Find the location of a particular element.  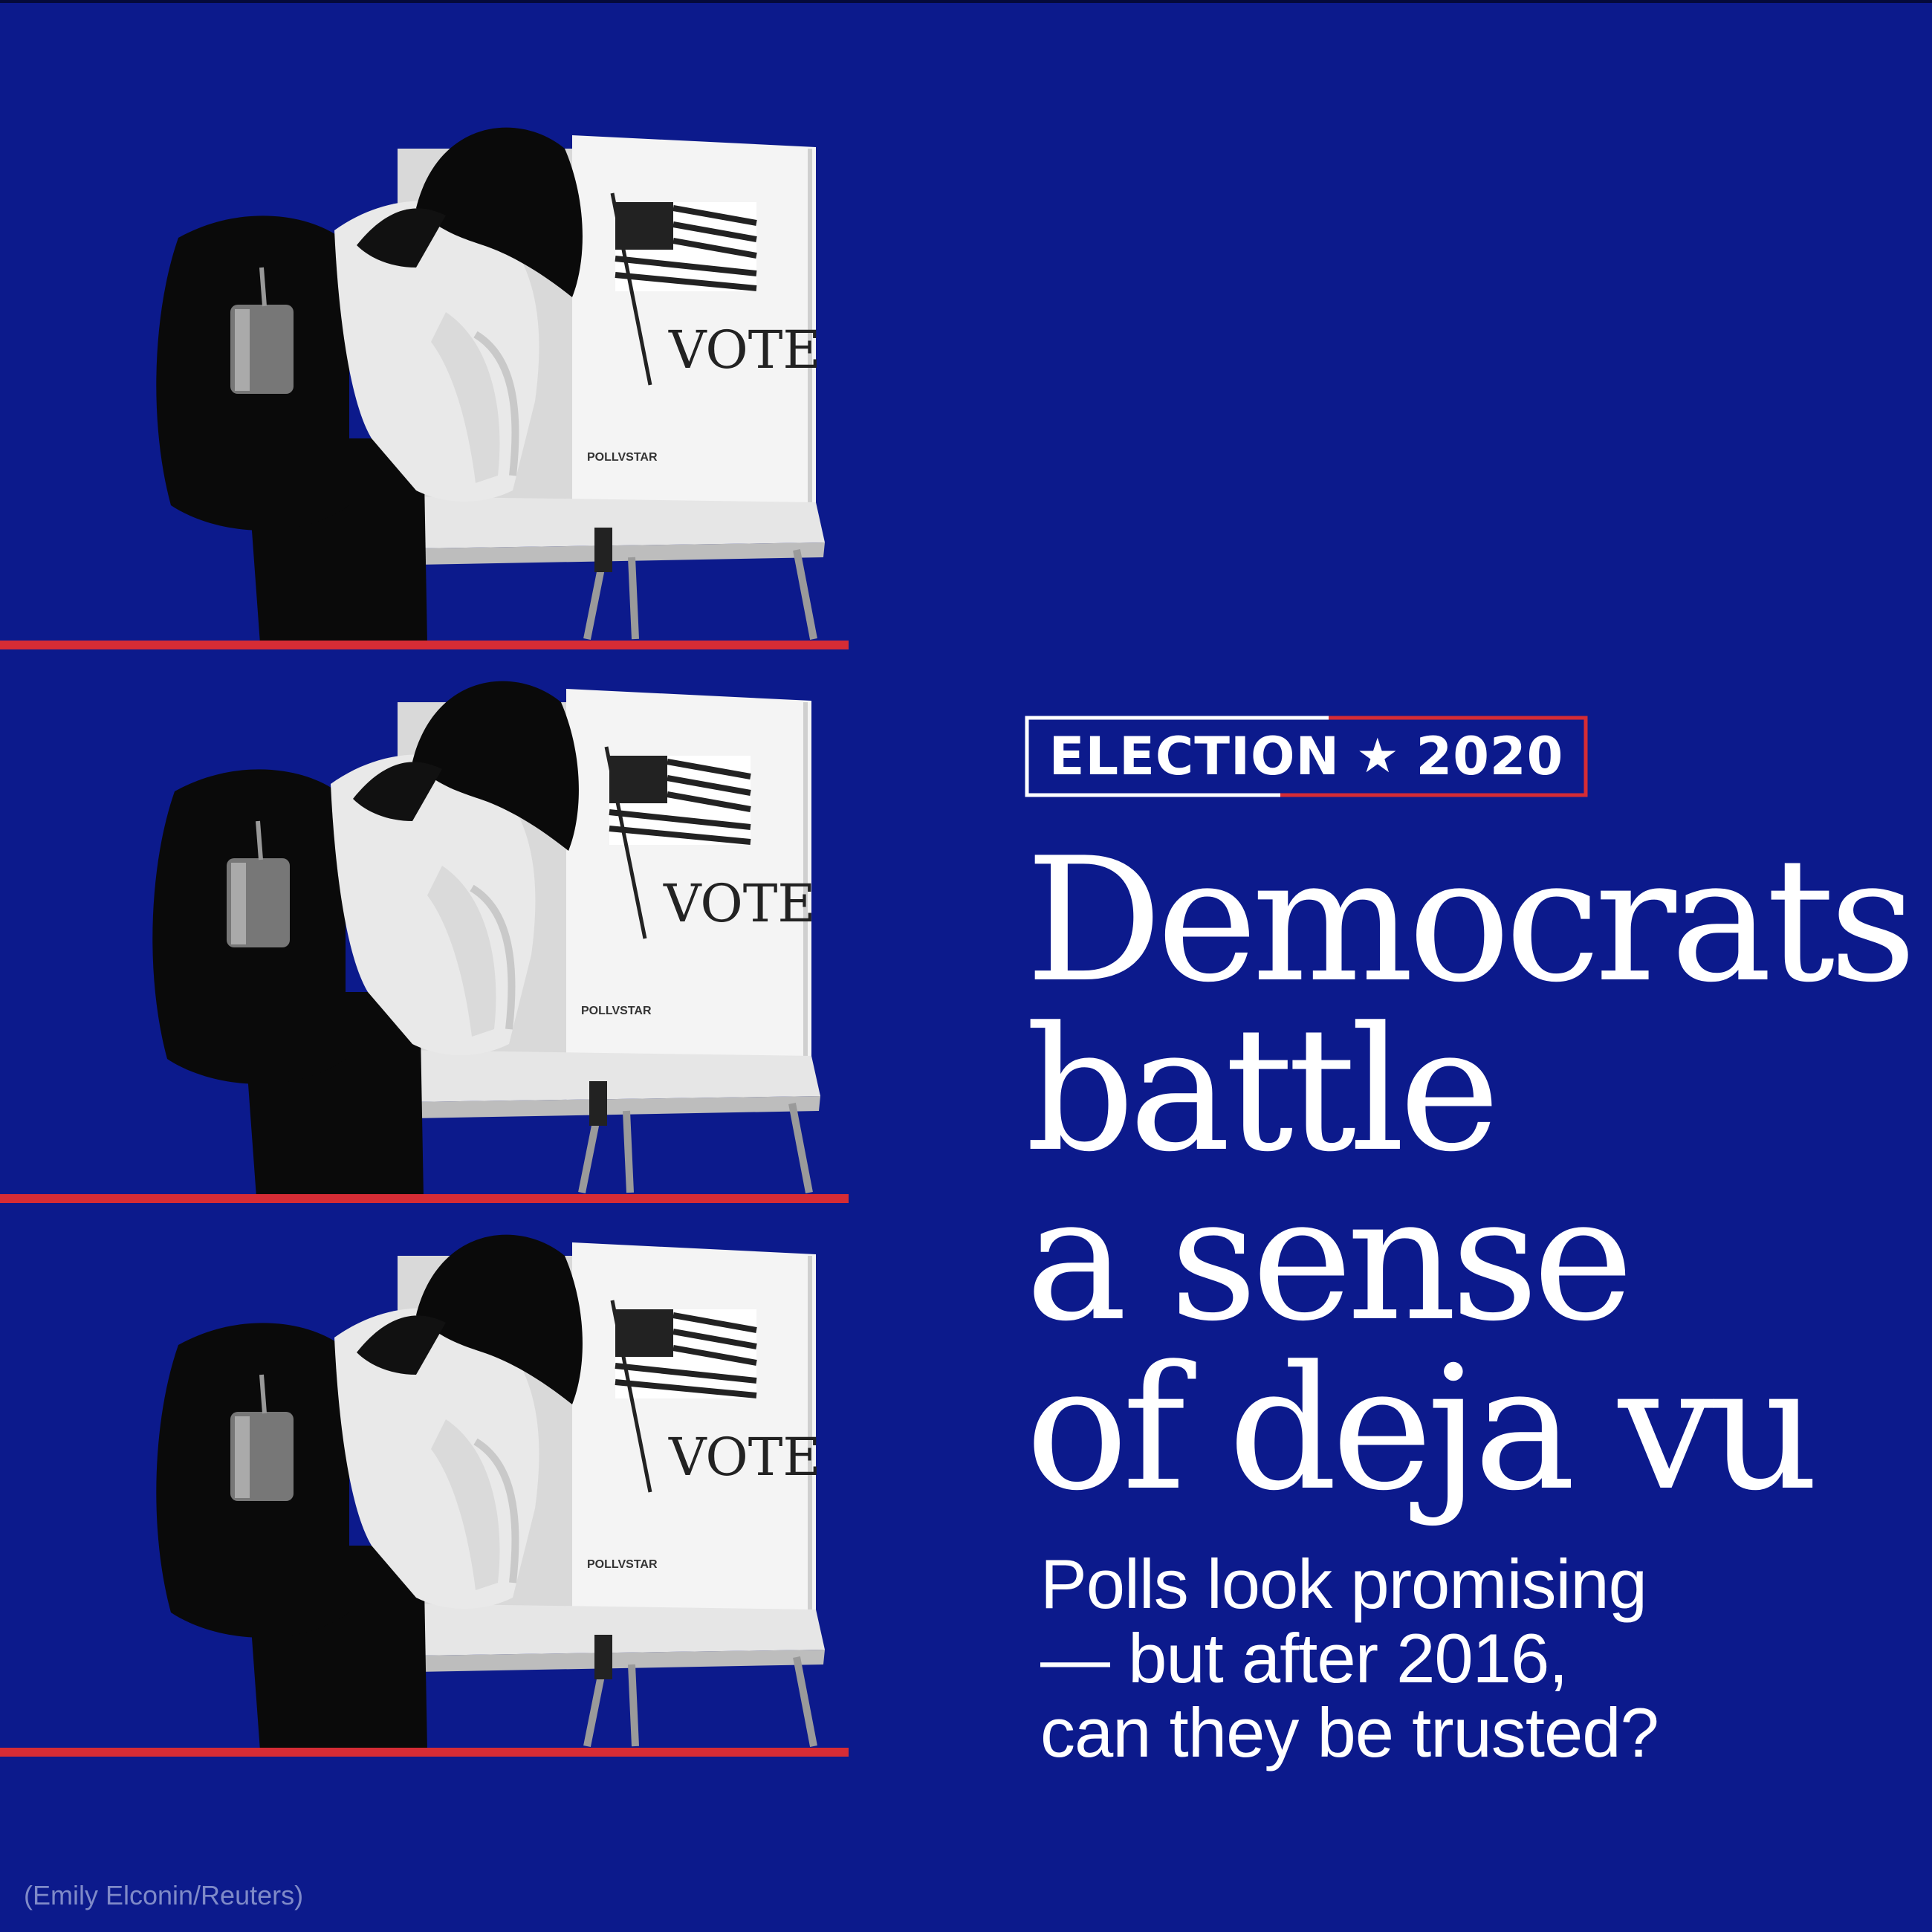

headline-line: Democrats is located at coordinates (1470, 921).